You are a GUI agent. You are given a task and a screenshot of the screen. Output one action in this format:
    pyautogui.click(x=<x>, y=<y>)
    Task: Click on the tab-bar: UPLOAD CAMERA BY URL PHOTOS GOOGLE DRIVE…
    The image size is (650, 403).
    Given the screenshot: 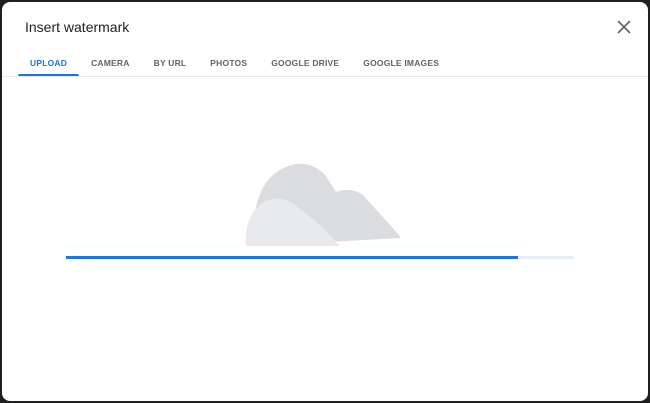 What is the action you would take?
    pyautogui.click(x=234, y=64)
    